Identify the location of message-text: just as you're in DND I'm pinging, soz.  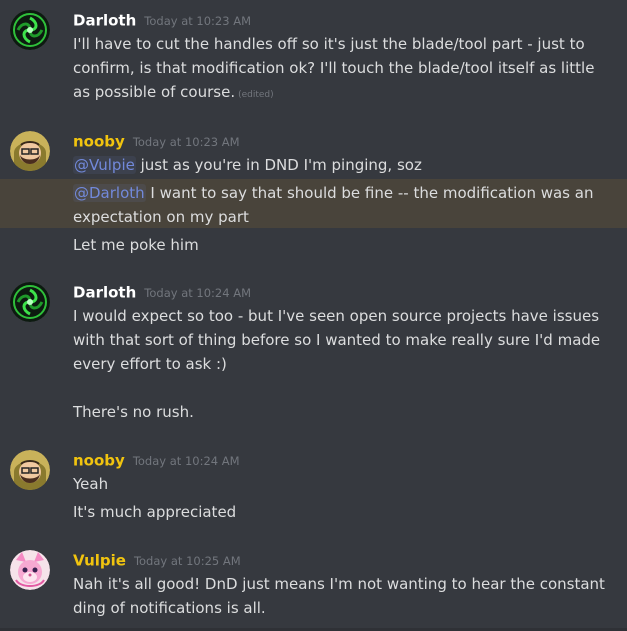
(278, 165).